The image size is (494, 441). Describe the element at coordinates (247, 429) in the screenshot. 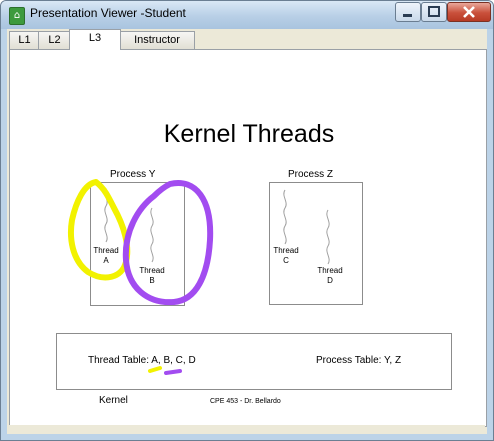

I see `bottom-status-strip` at that location.